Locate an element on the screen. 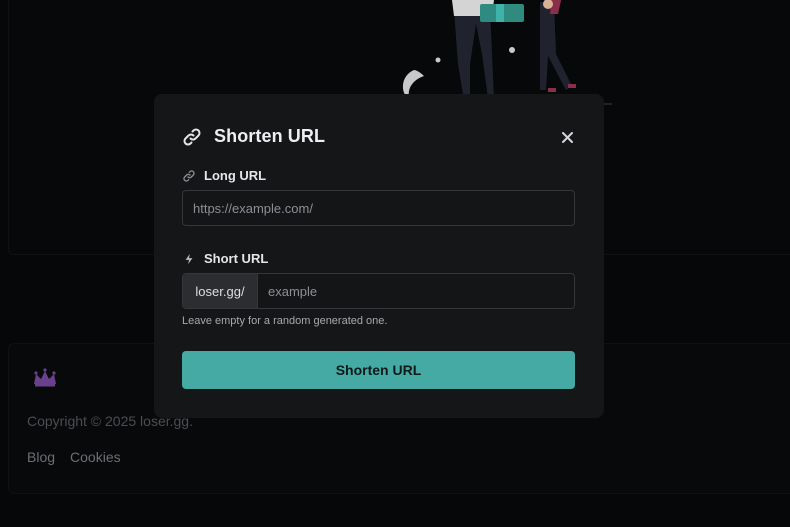 The height and width of the screenshot is (527, 790). footer-link-blog: Blog is located at coordinates (41, 457).